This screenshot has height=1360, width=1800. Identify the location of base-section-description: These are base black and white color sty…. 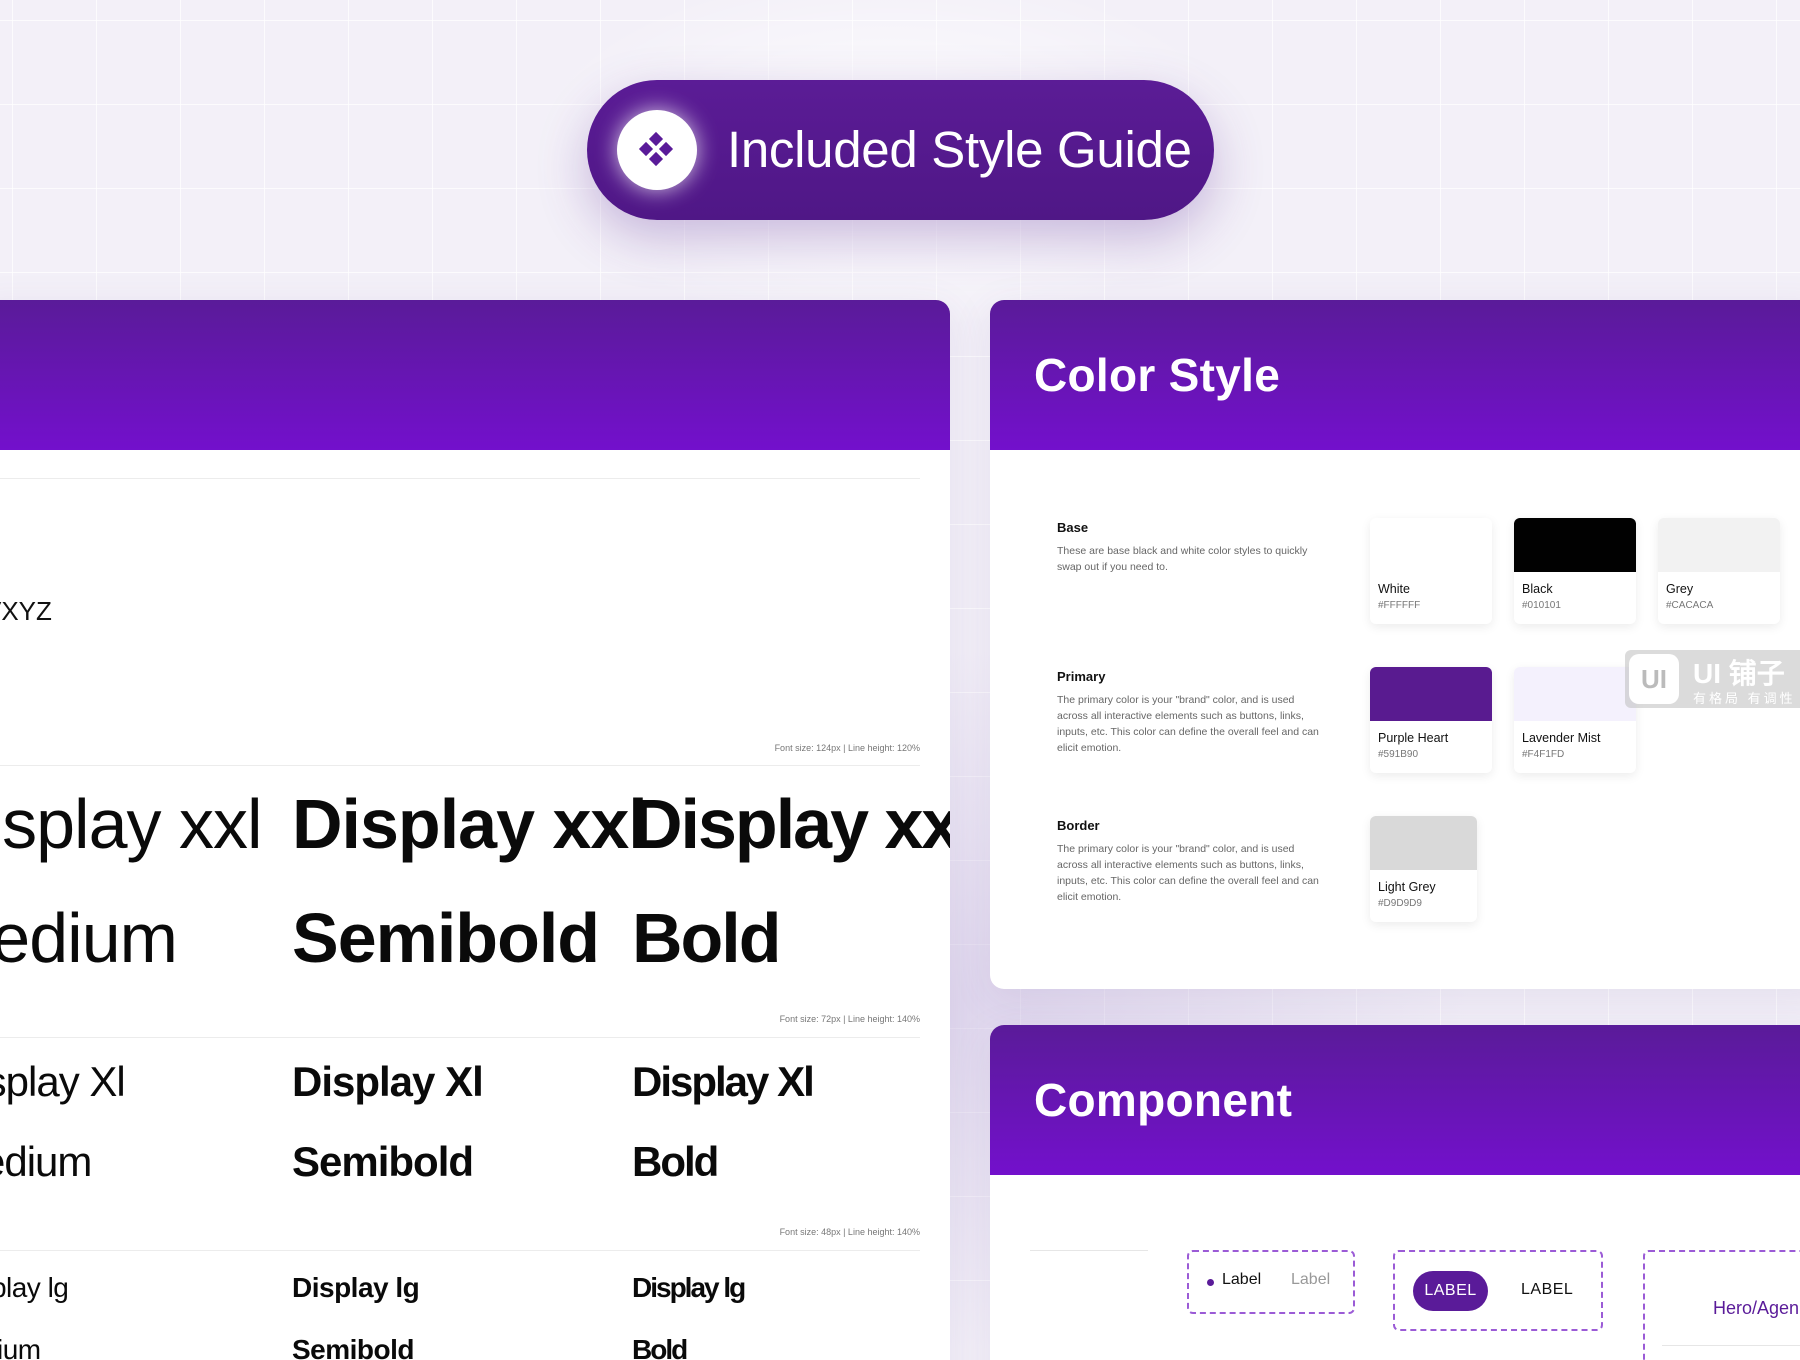
(1182, 559).